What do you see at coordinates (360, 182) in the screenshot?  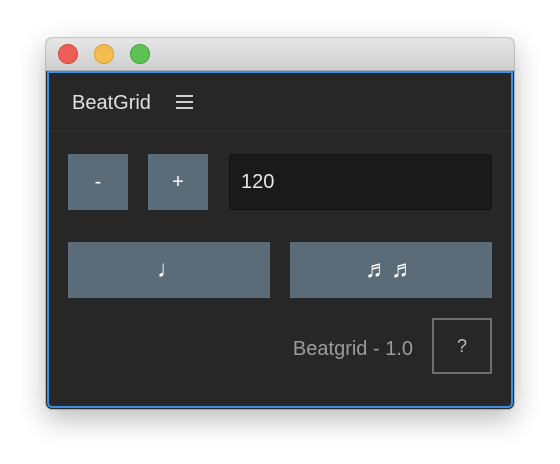 I see `bpm-input` at bounding box center [360, 182].